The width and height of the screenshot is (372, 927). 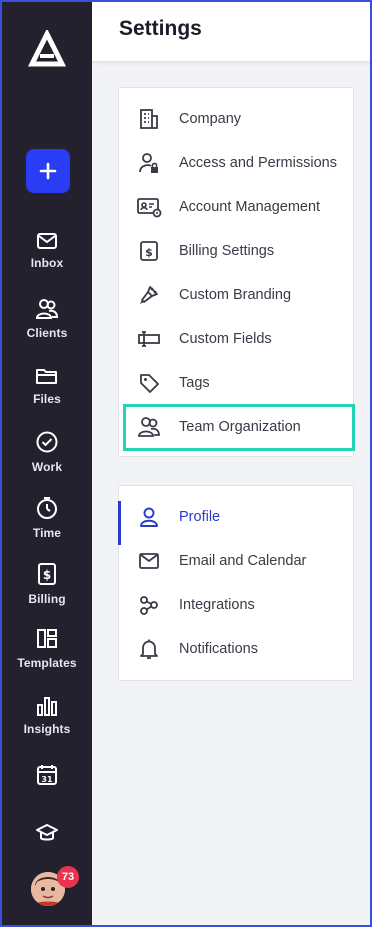 What do you see at coordinates (47, 638) in the screenshot?
I see `templates-icon` at bounding box center [47, 638].